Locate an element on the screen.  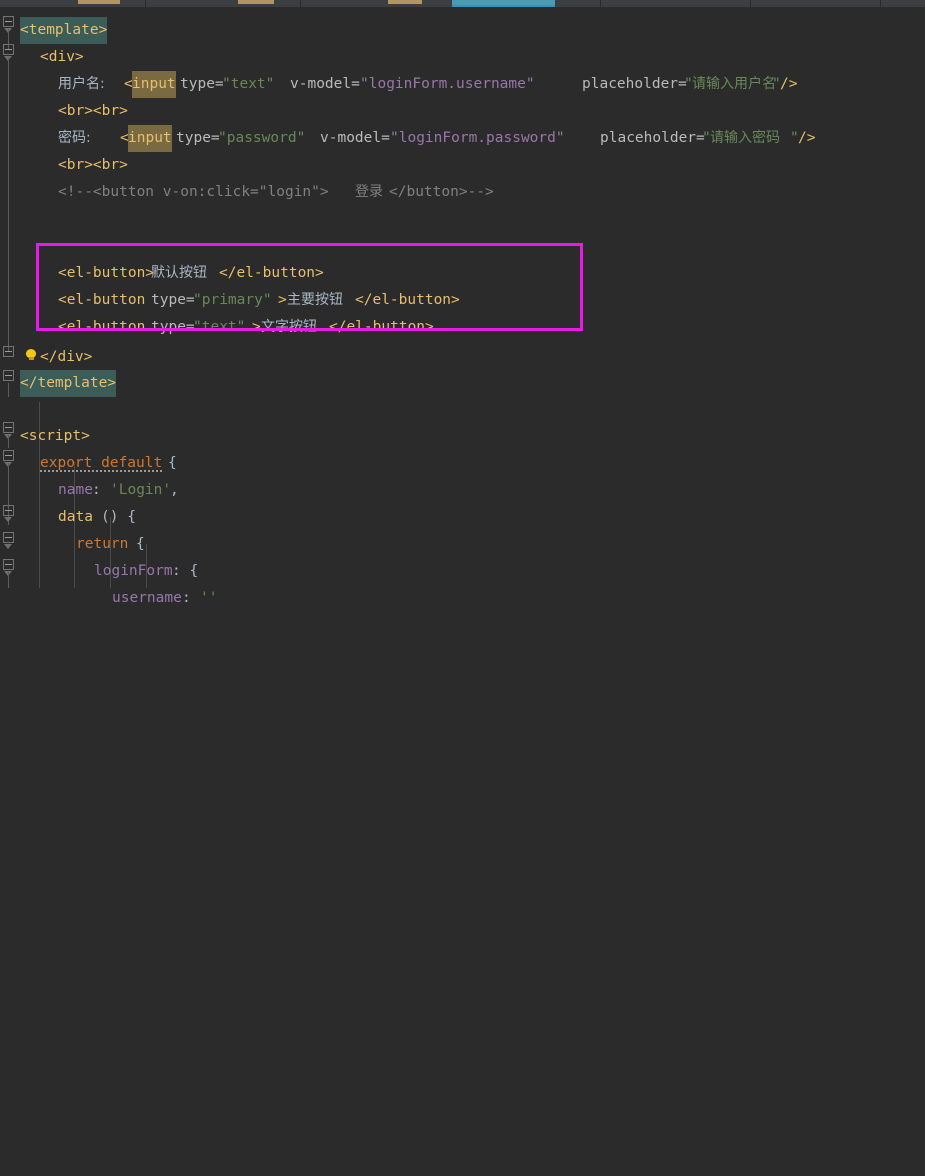
code-line: <div> is located at coordinates (462, 55).